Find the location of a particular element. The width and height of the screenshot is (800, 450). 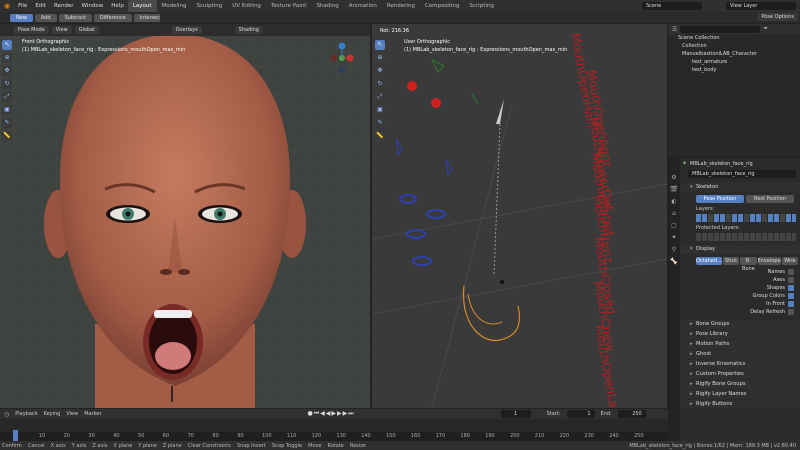

collapsed-panel: Motion Paths is located at coordinates (740, 344).